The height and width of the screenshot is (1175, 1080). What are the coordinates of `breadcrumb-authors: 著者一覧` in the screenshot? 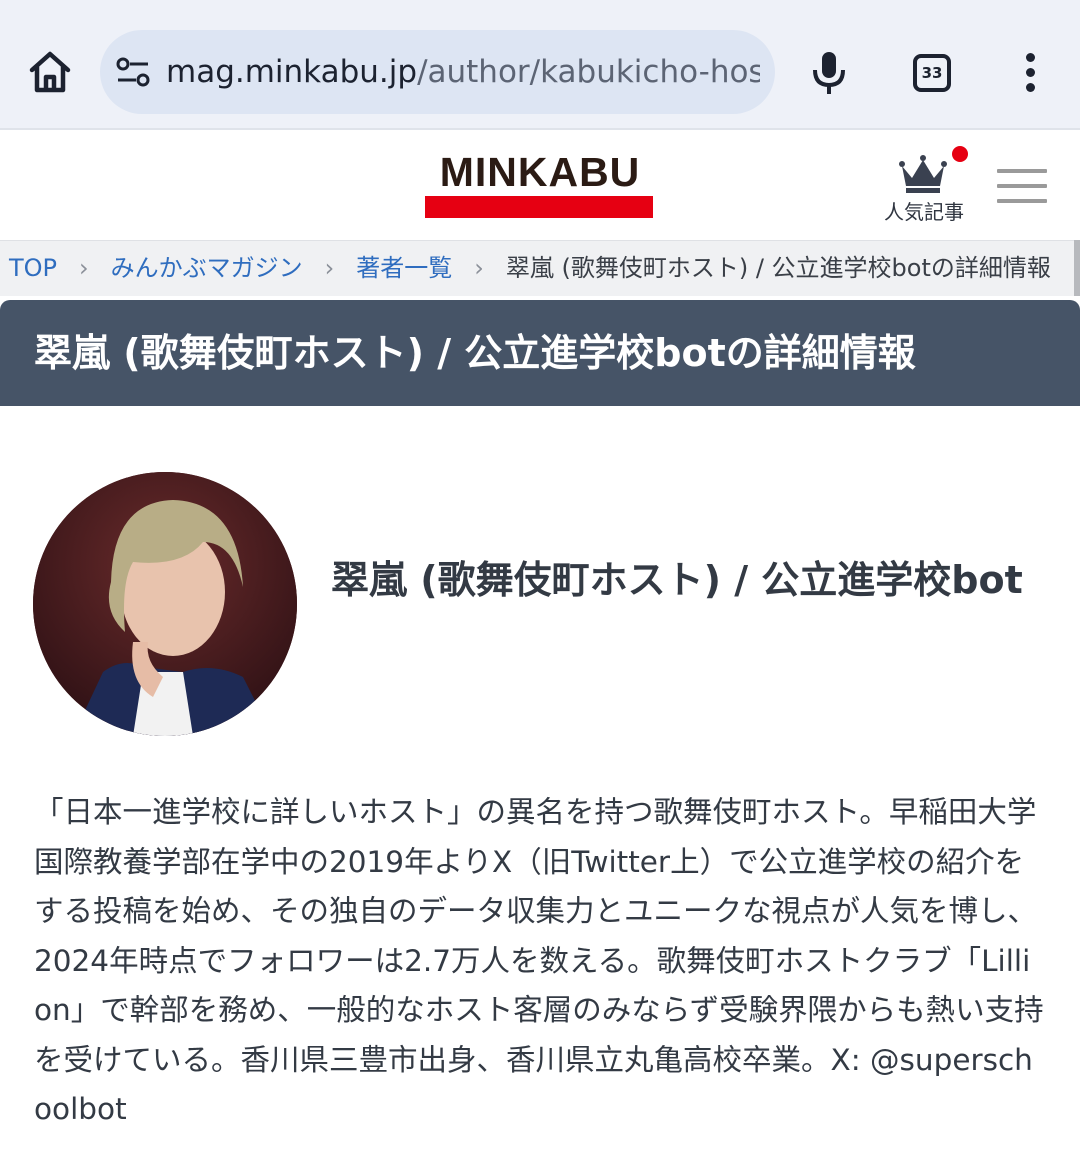 It's located at (404, 268).